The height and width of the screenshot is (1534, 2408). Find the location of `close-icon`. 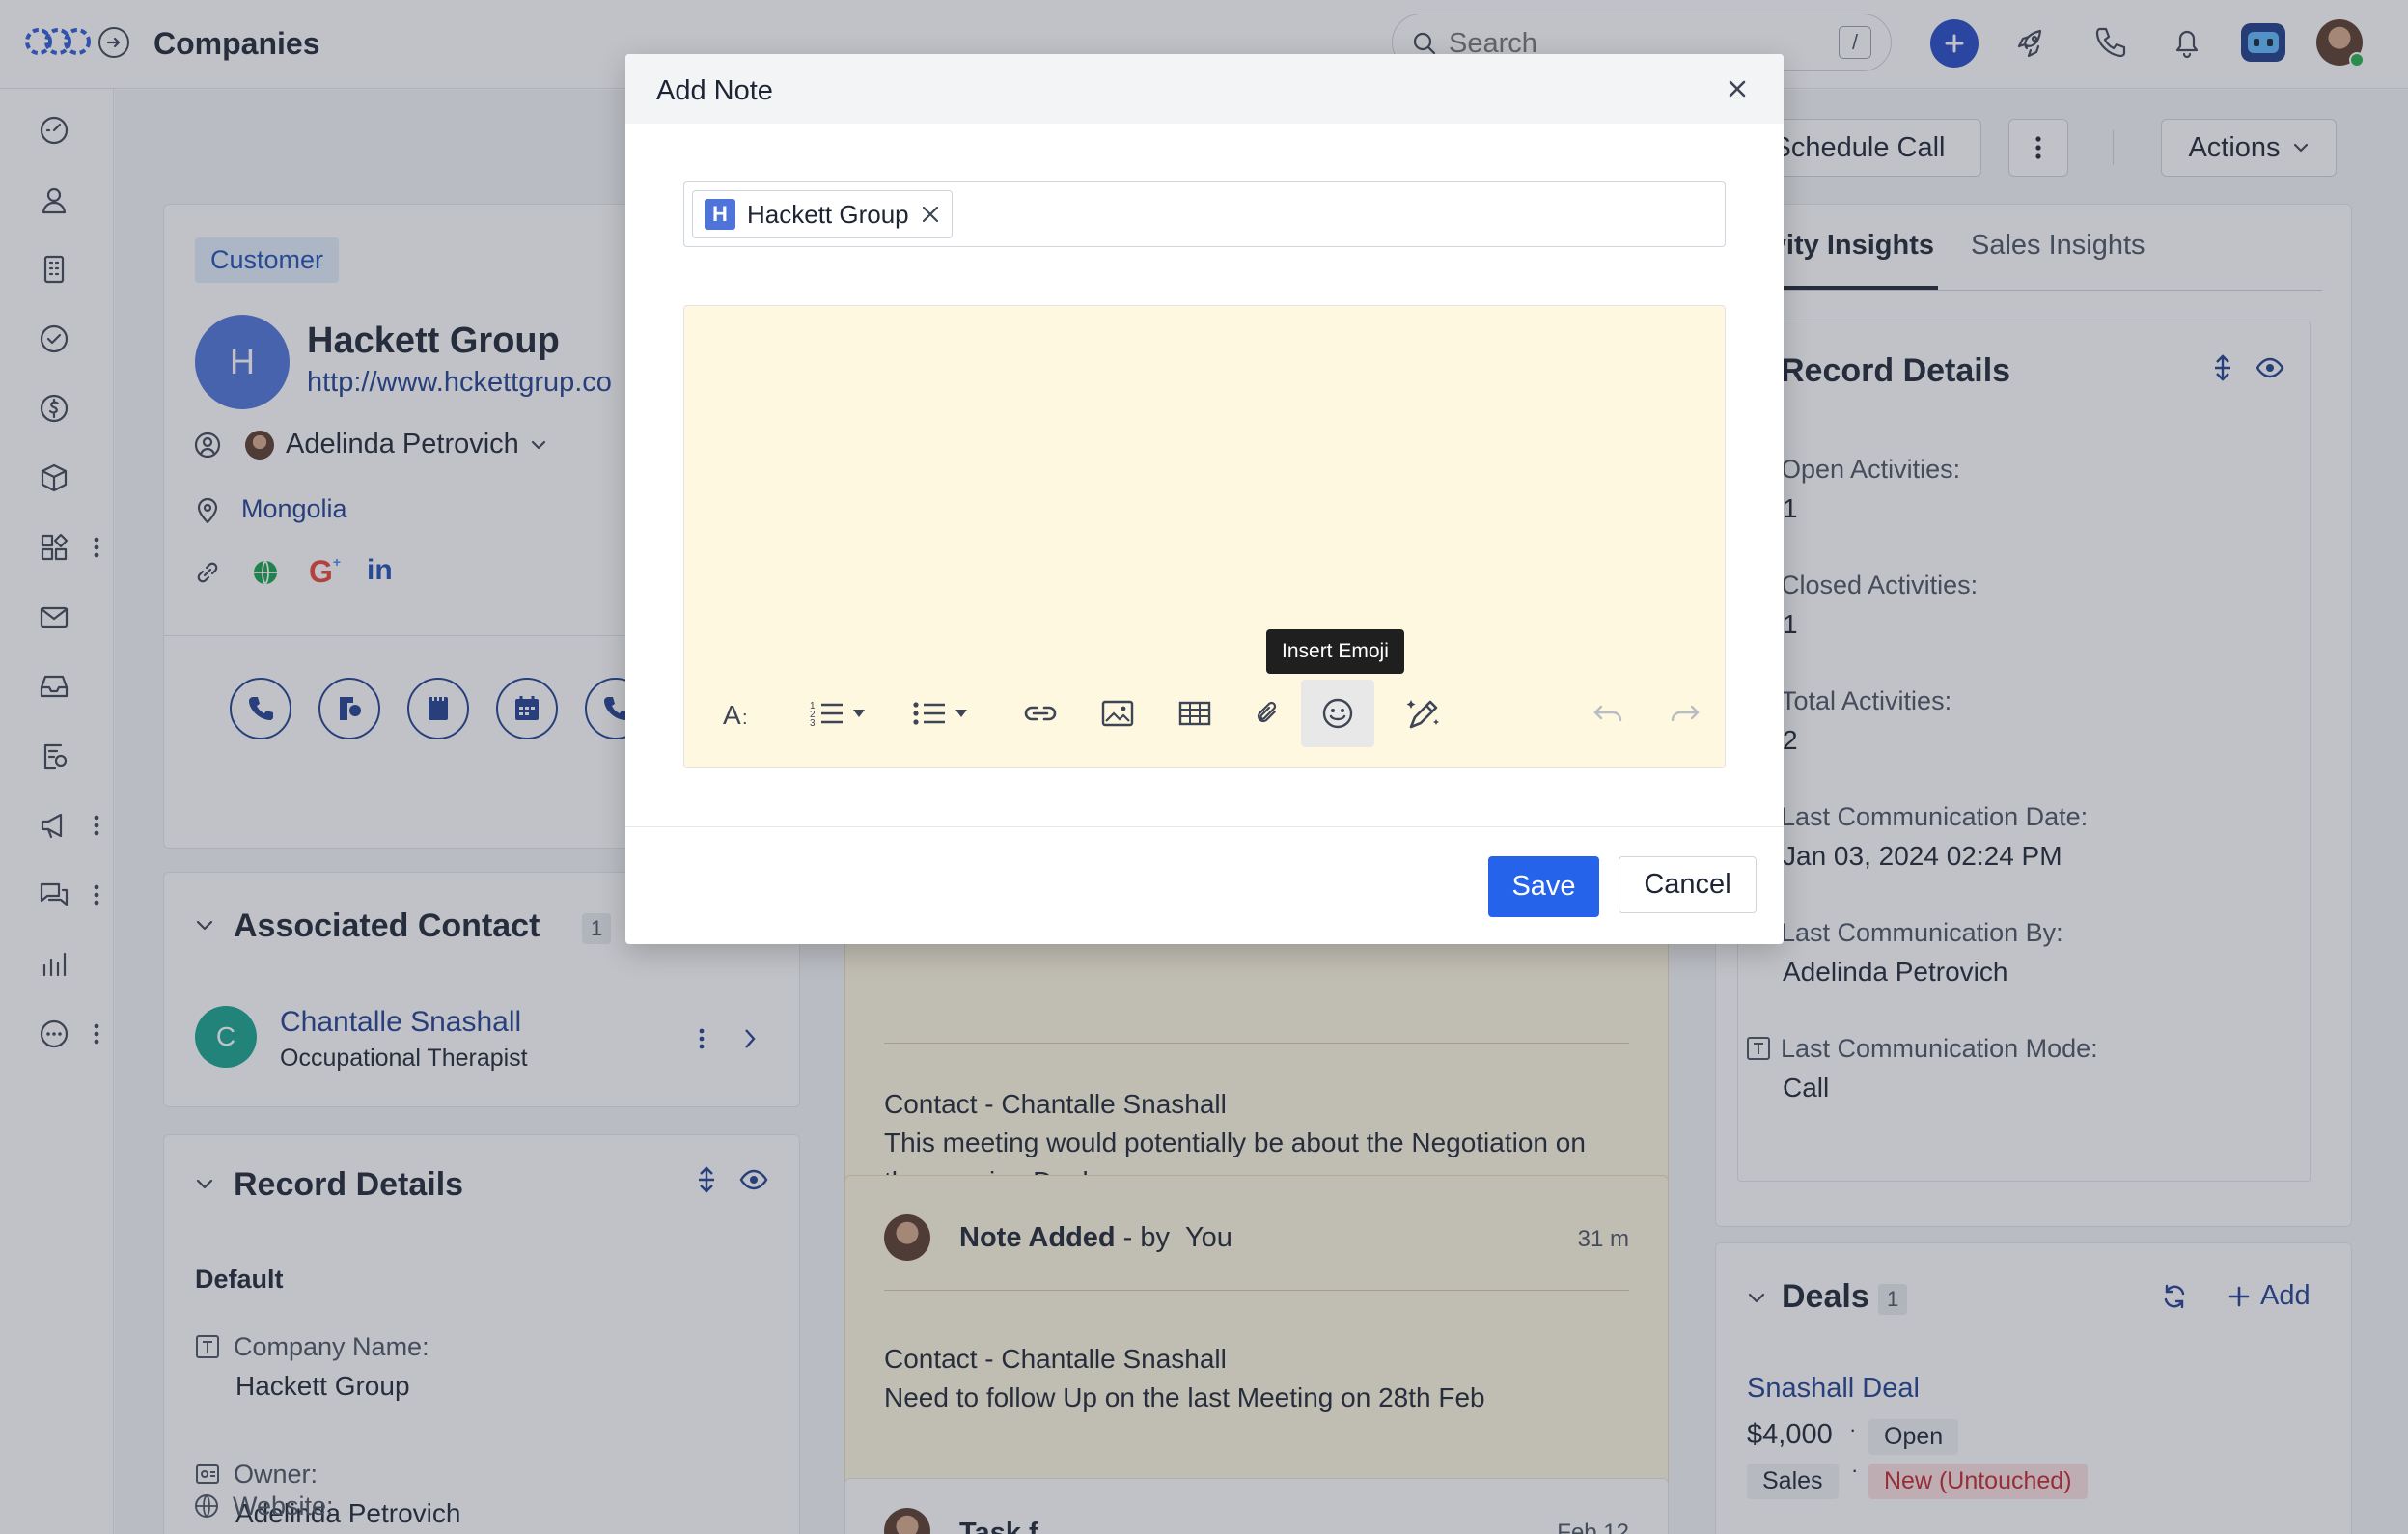

close-icon is located at coordinates (1737, 88).